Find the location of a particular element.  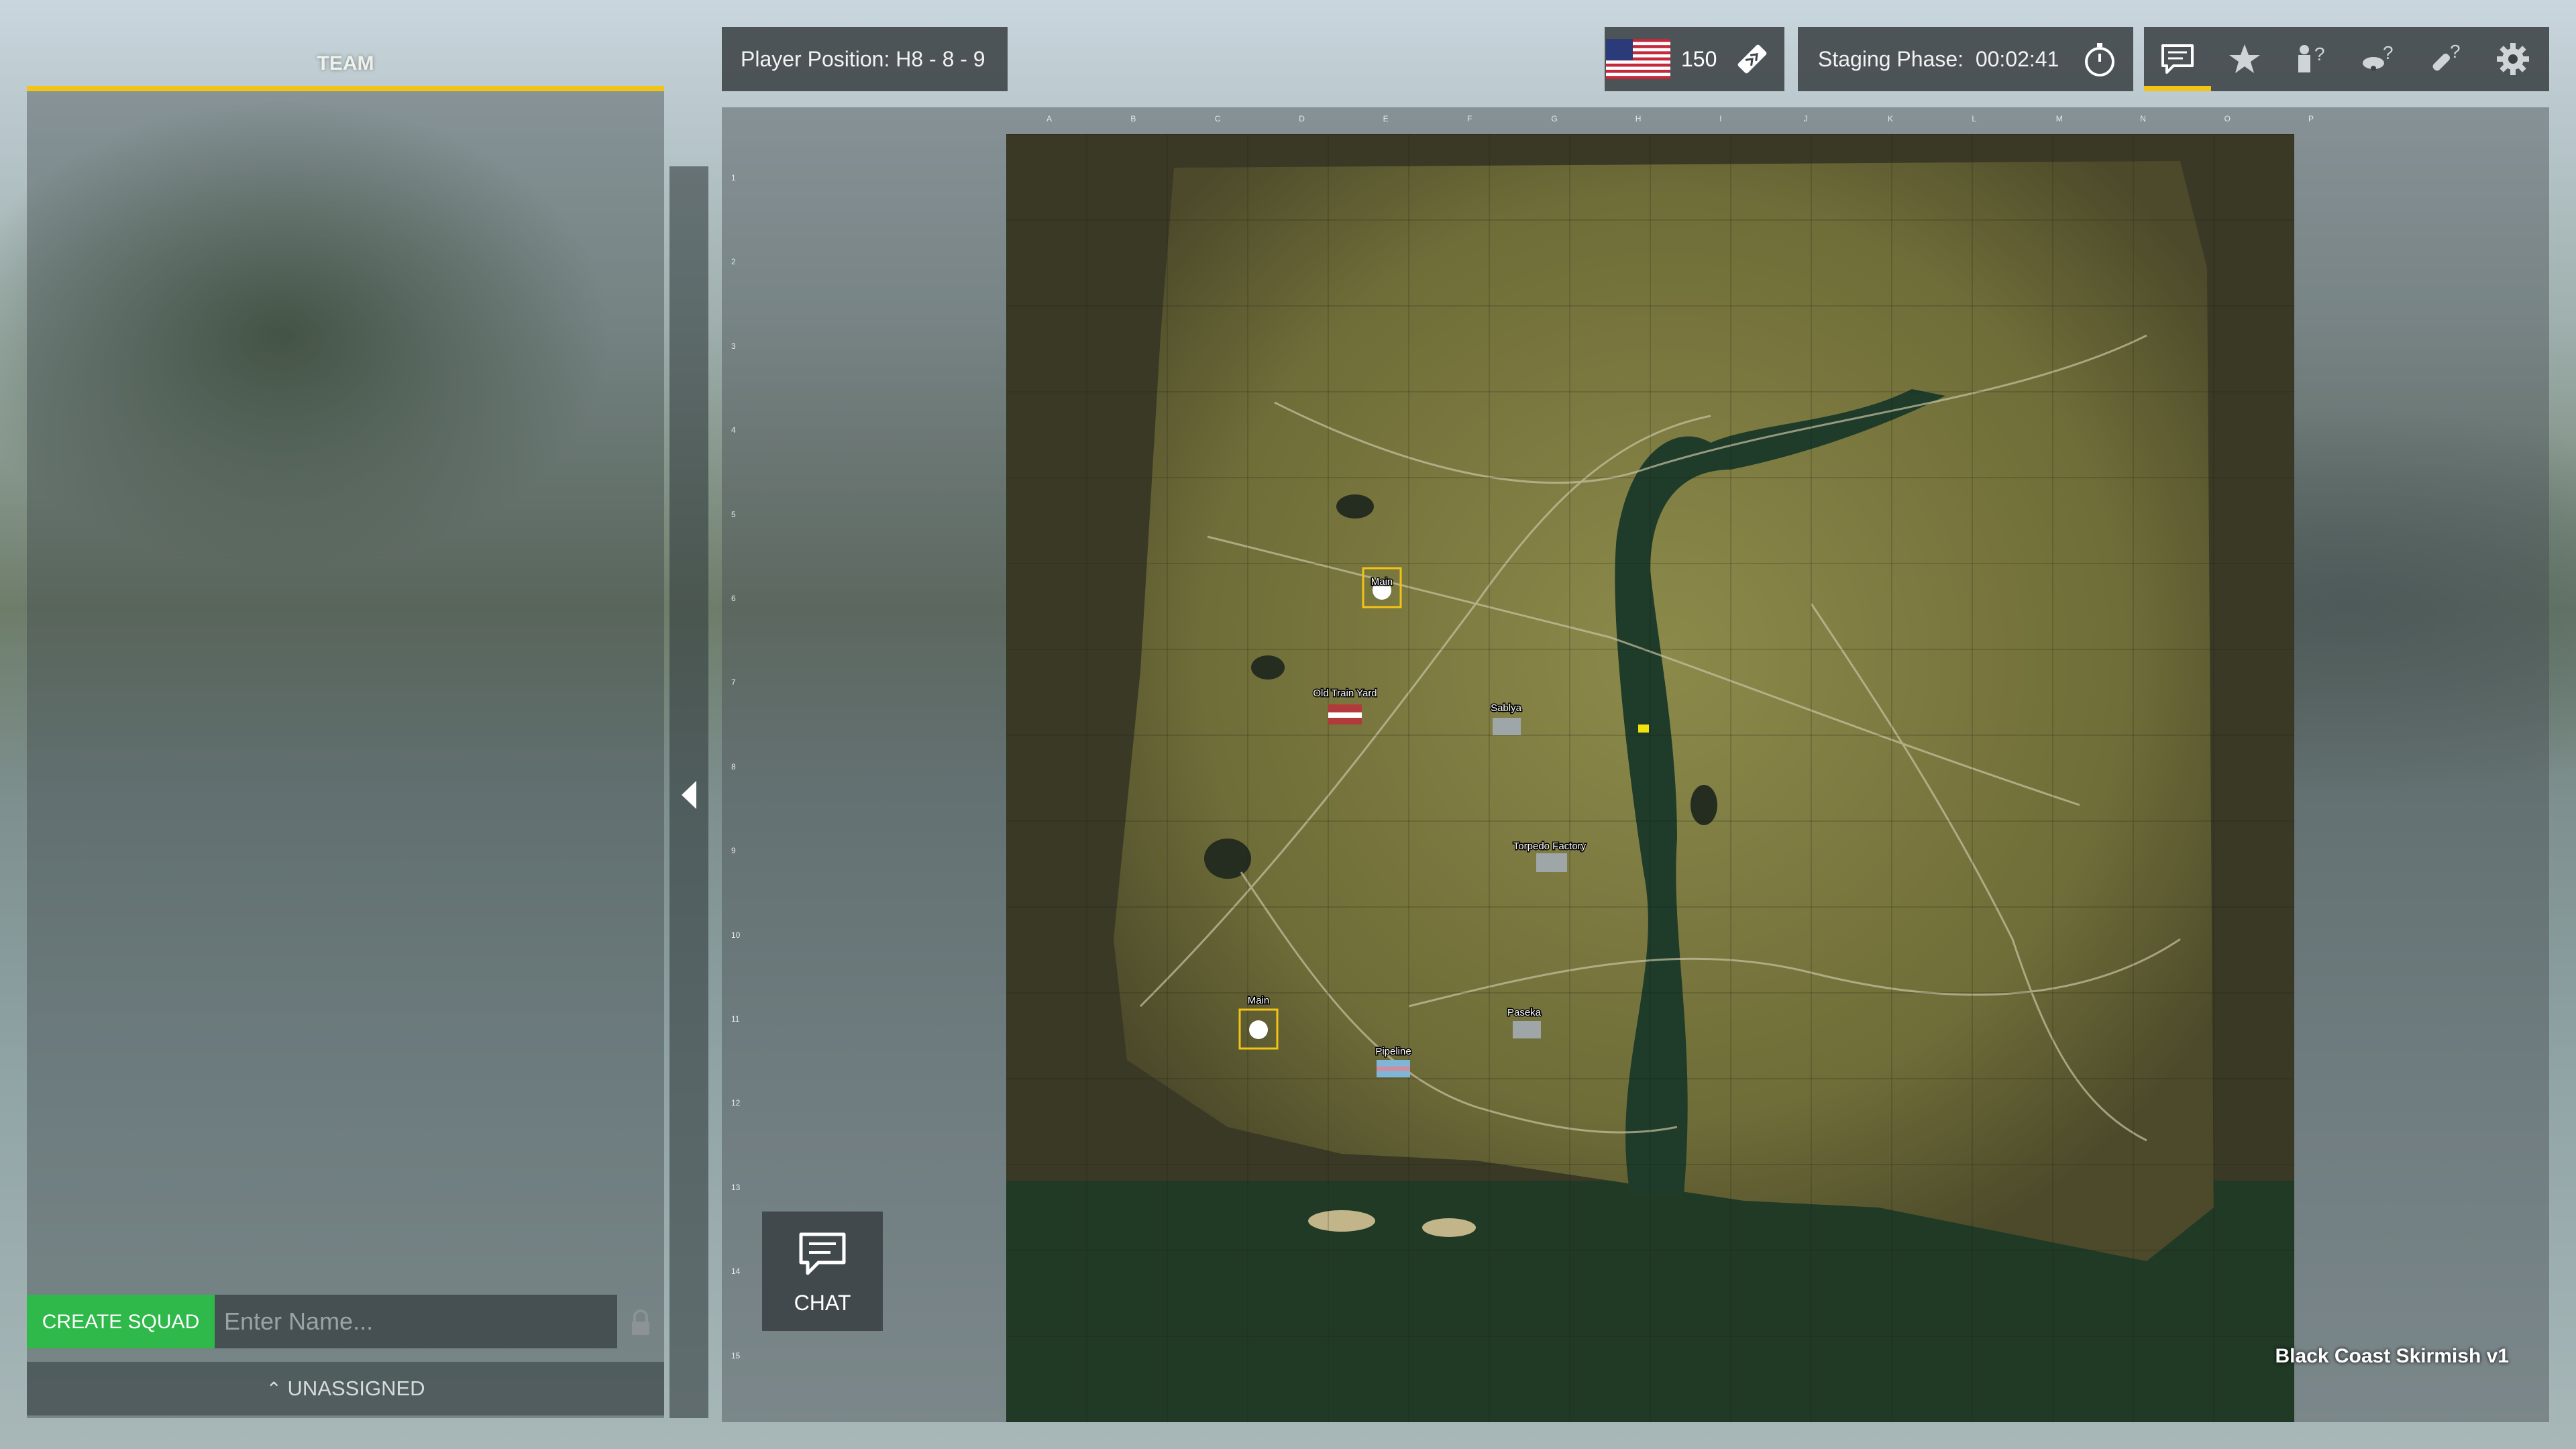

map-column-label: J is located at coordinates (1805, 118).